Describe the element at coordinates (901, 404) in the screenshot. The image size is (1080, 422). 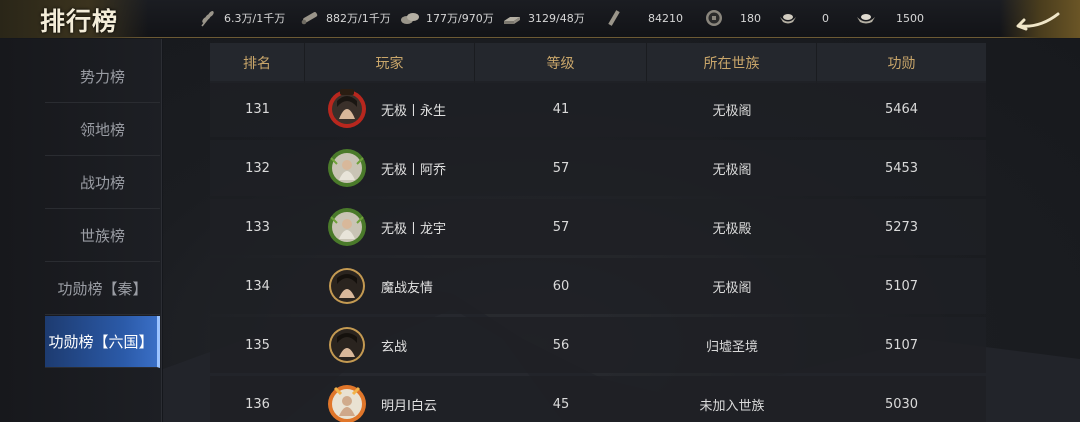
I see `merit-cell: 5030` at that location.